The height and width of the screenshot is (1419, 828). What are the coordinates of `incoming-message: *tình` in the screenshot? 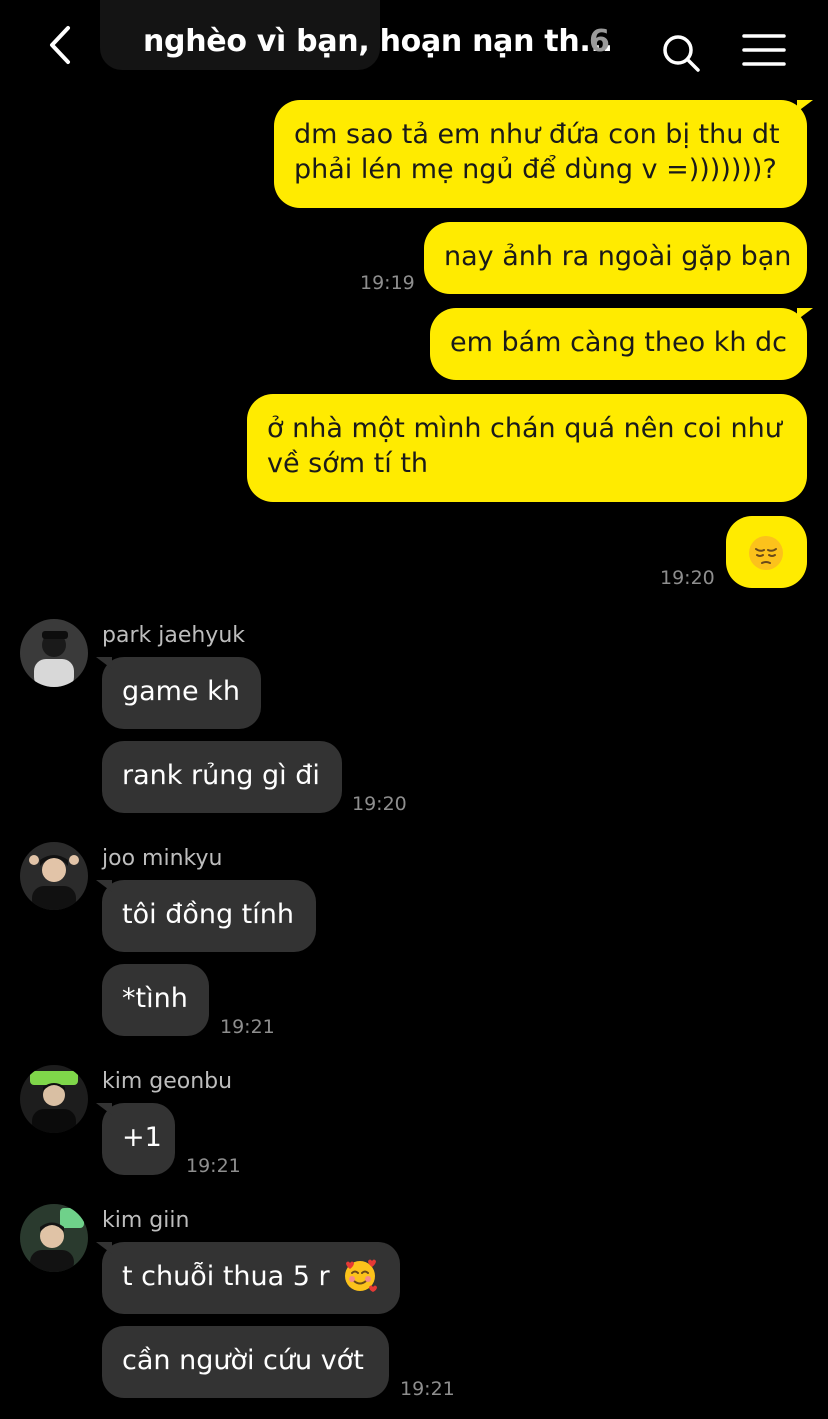 It's located at (155, 1000).